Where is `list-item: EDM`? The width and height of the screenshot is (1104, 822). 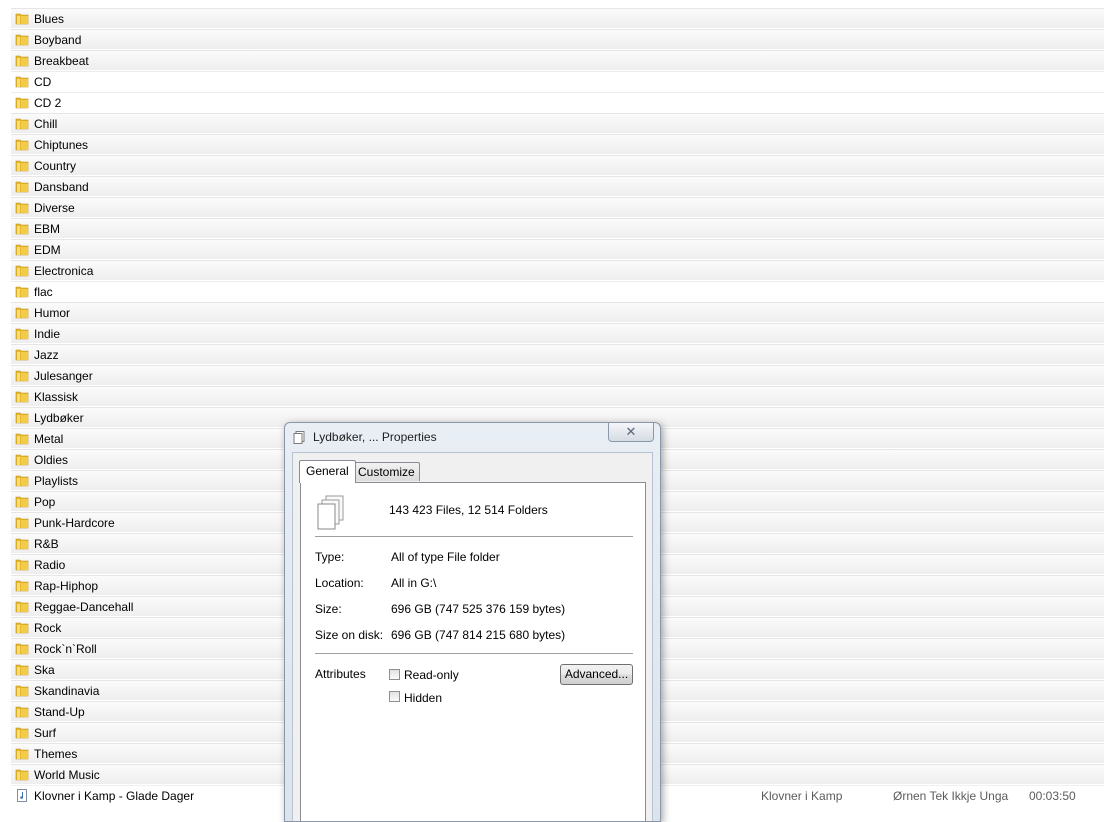 list-item: EDM is located at coordinates (557, 249).